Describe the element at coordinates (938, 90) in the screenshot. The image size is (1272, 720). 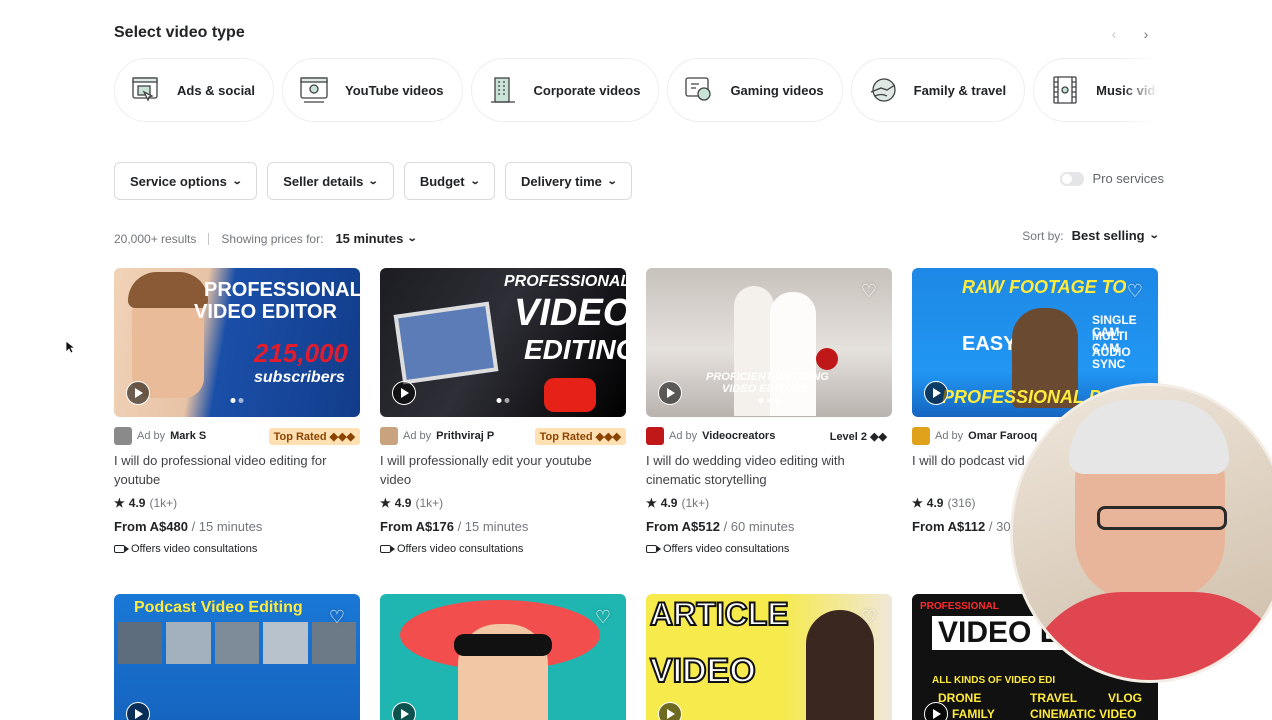
I see `video-type-family-travel: Family & travel` at that location.